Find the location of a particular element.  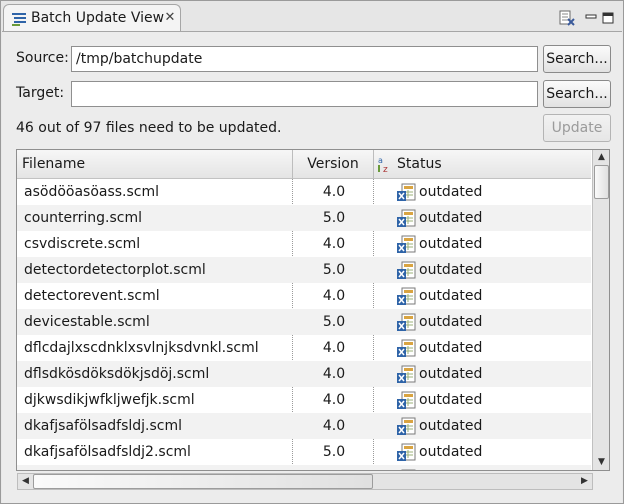

view-tab: Batch Update View ✕ is located at coordinates (92, 17).